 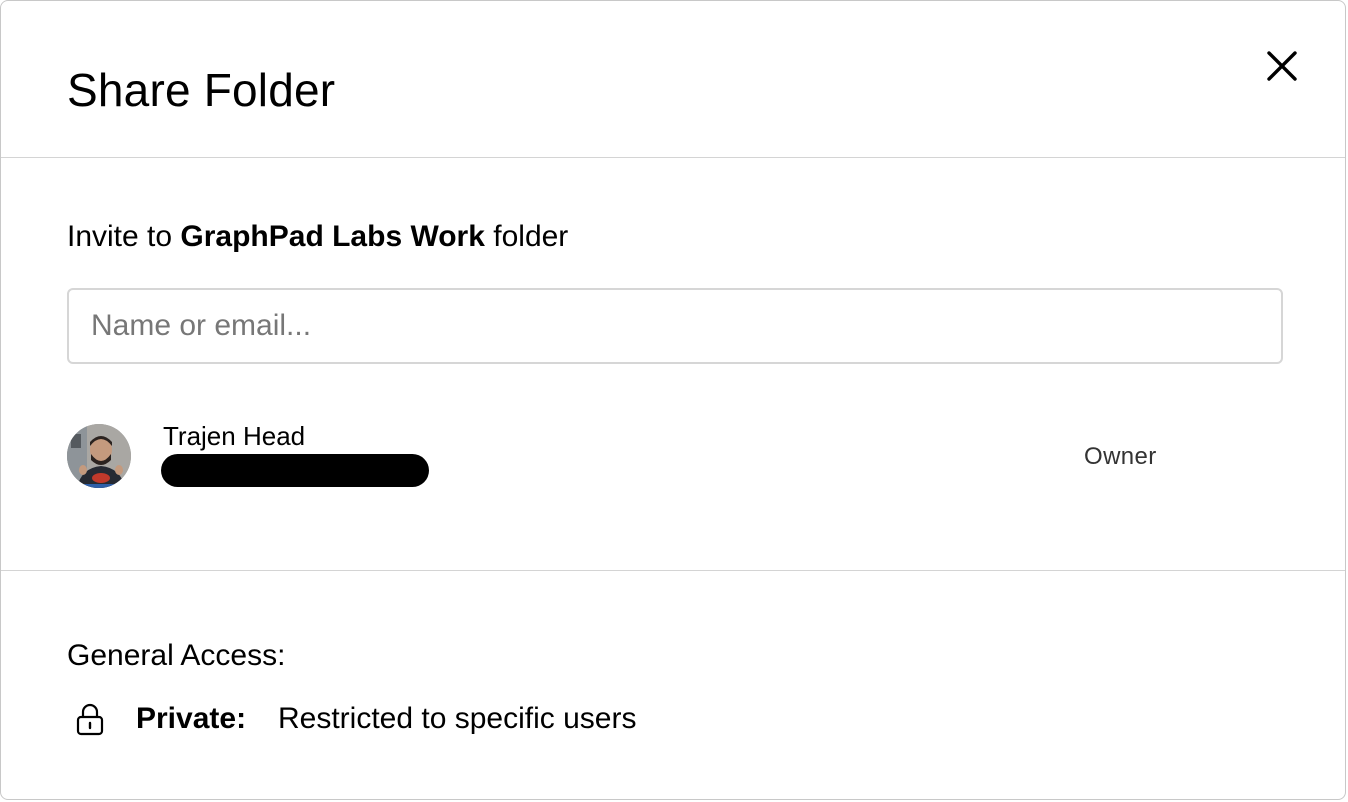 I want to click on access-description: Restricted to specific users, so click(x=457, y=718).